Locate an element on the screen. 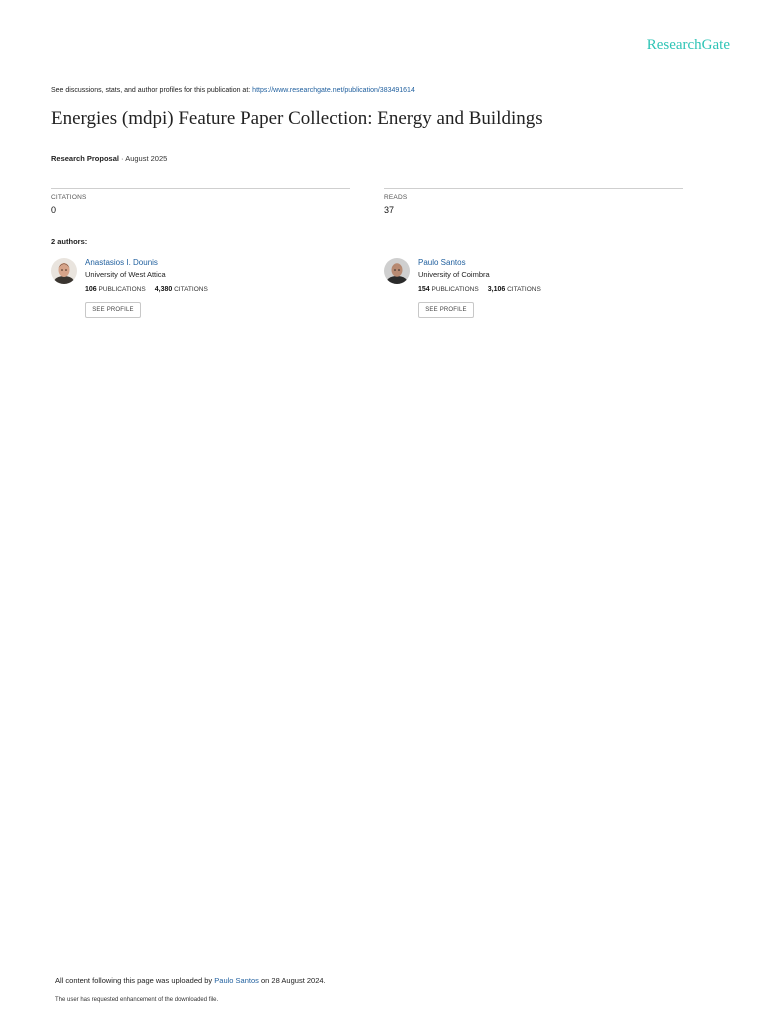 This screenshot has height=1024, width=768. author-citations-count: 3,106 is located at coordinates (496, 289).